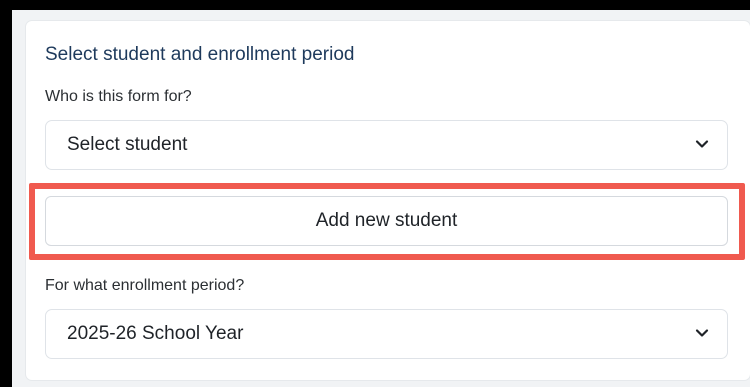 The width and height of the screenshot is (750, 387). What do you see at coordinates (127, 144) in the screenshot?
I see `student-select-value: Select student` at bounding box center [127, 144].